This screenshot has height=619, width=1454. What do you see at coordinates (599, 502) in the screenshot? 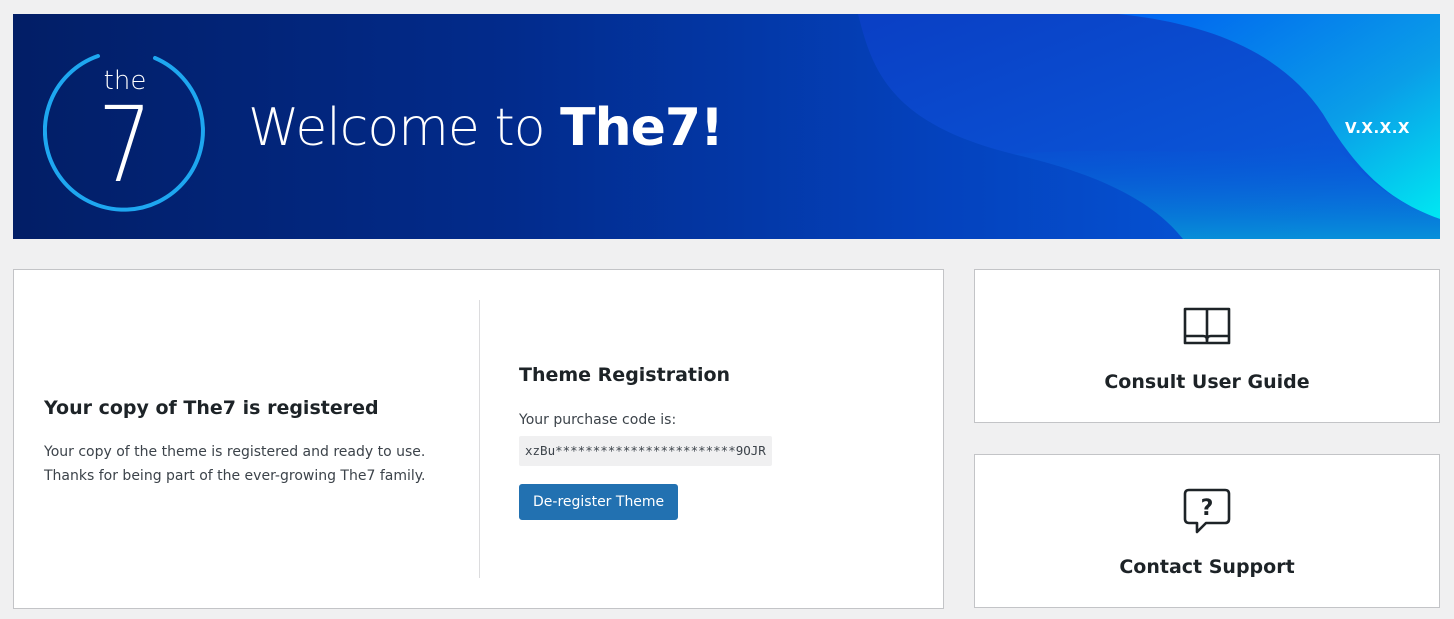
I see `deregister-theme-button: De-register Theme` at bounding box center [599, 502].